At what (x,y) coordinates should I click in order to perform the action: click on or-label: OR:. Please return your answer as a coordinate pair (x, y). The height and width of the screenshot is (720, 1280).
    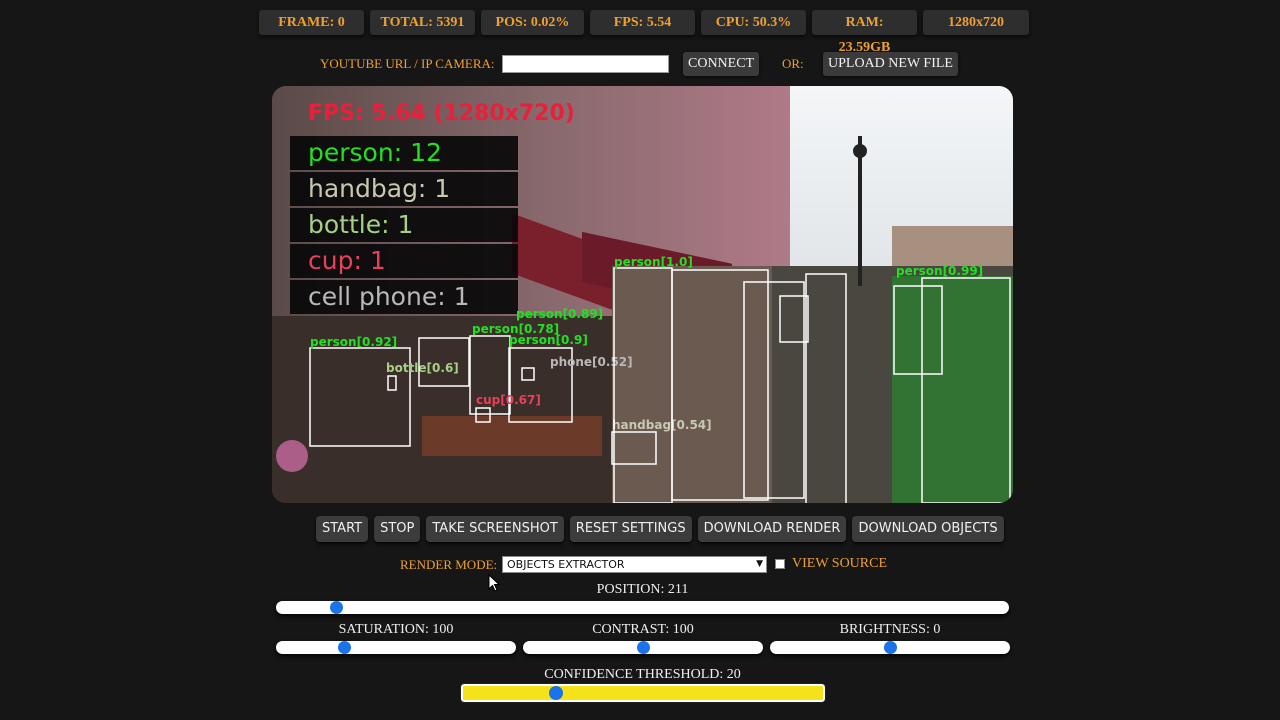
    Looking at the image, I should click on (793, 63).